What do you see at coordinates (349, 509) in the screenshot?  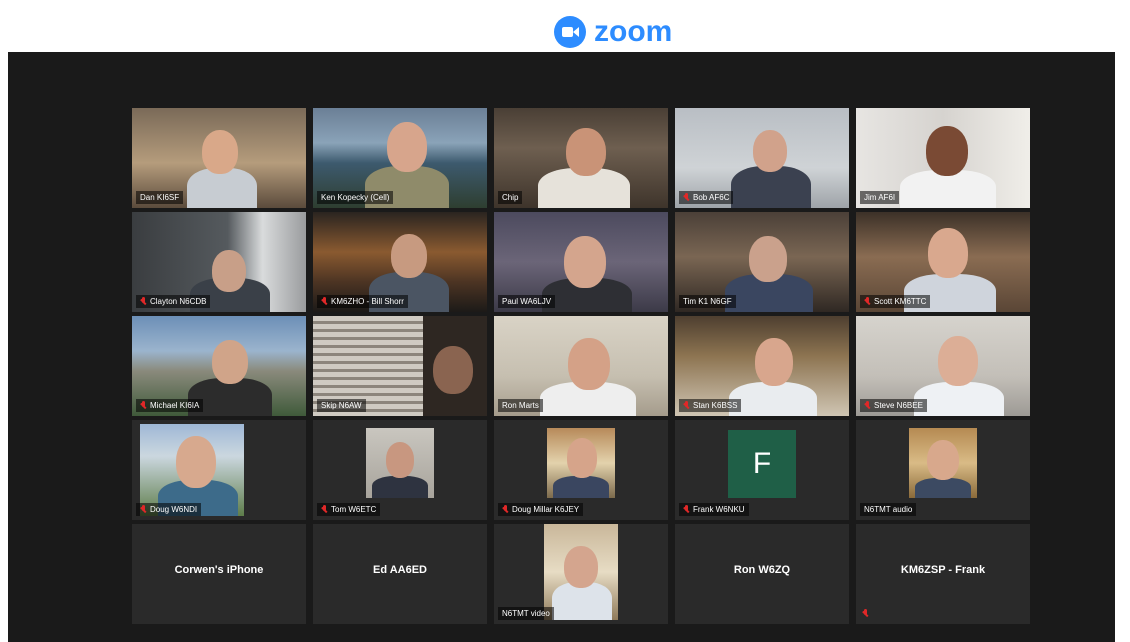 I see `participant-name-label: Tom W6ETC` at bounding box center [349, 509].